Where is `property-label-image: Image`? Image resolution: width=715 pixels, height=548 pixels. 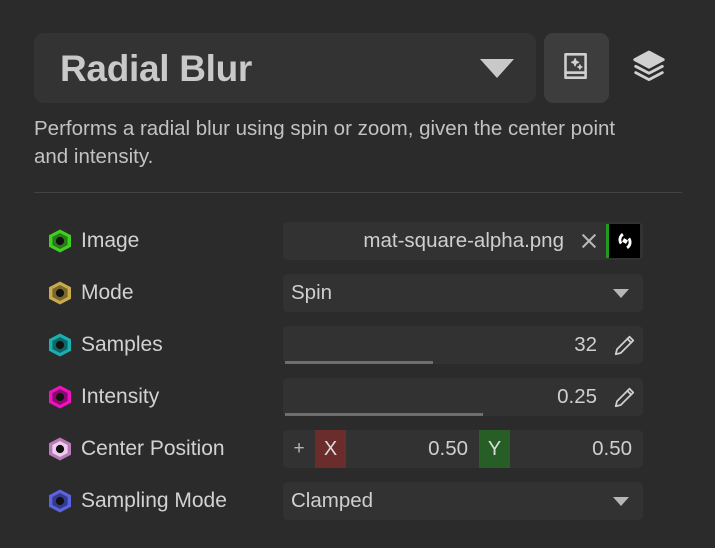 property-label-image: Image is located at coordinates (110, 240).